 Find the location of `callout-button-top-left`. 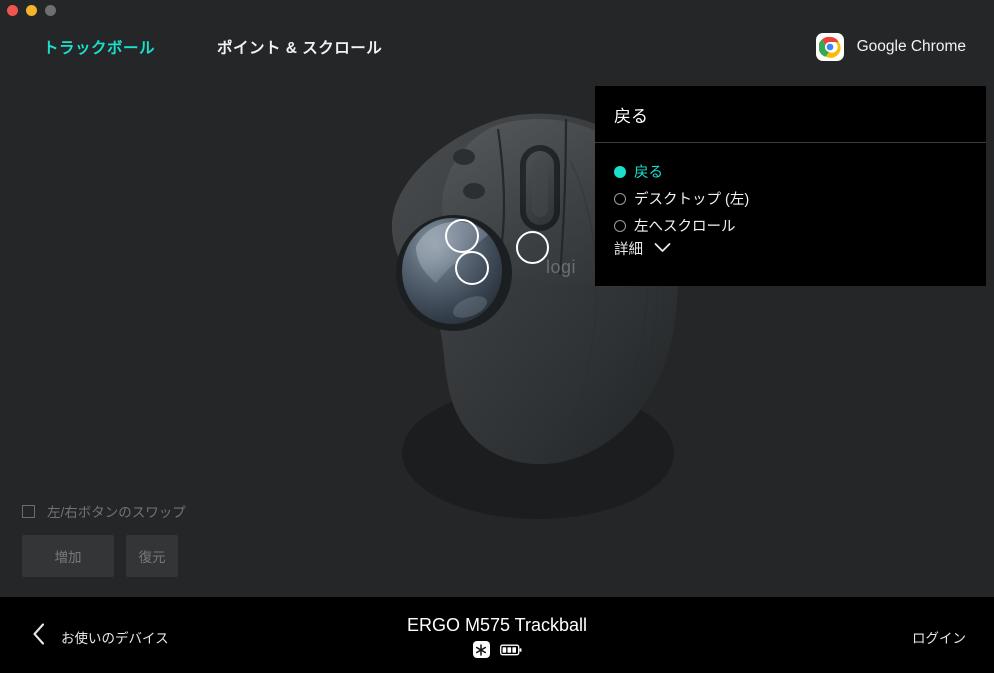

callout-button-top-left is located at coordinates (462, 236).